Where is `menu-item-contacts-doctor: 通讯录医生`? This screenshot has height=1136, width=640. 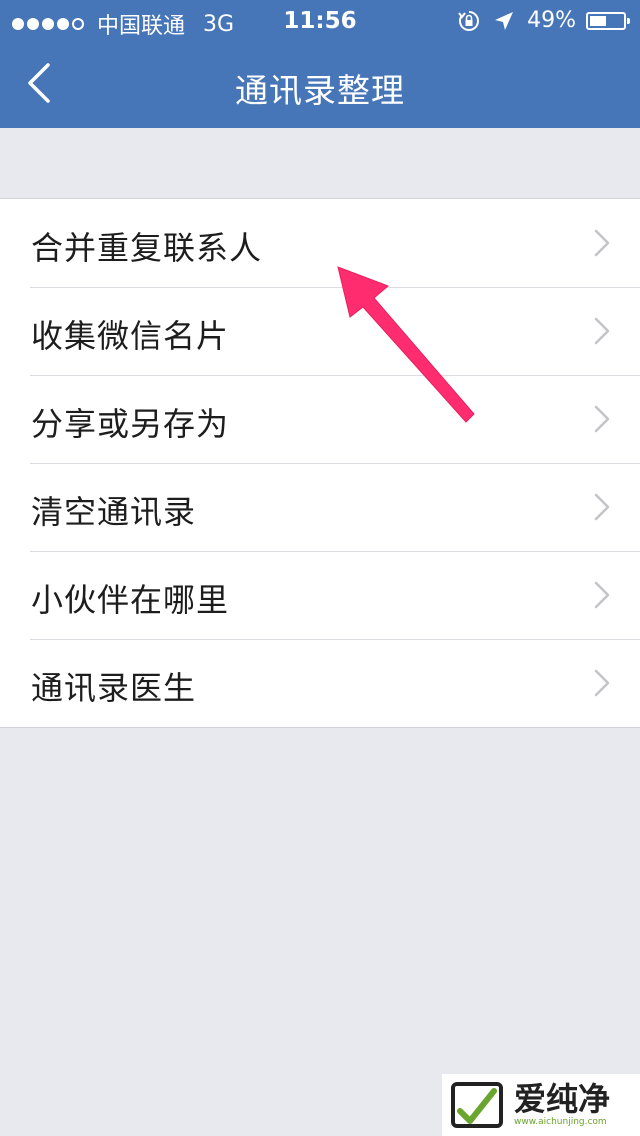 menu-item-contacts-doctor: 通讯录医生 is located at coordinates (320, 683).